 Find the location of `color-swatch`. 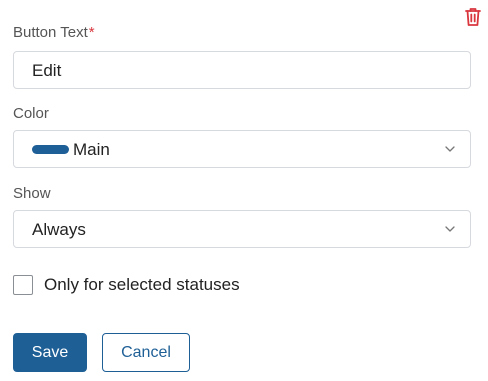

color-swatch is located at coordinates (50, 149).